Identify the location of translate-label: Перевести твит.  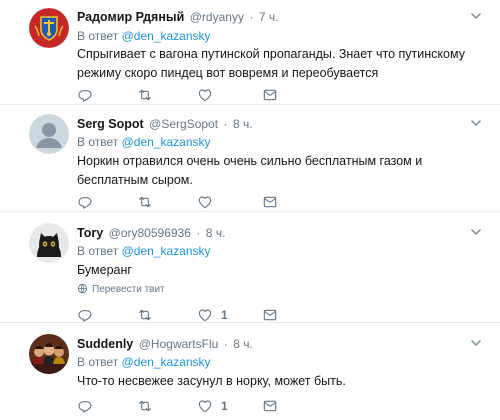
(128, 289).